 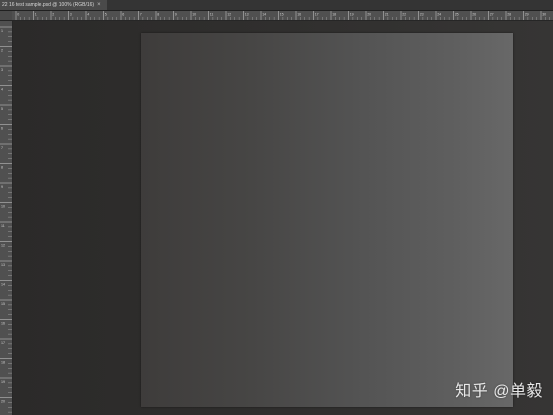 What do you see at coordinates (99, 5) in the screenshot?
I see `close-icon: ×` at bounding box center [99, 5].